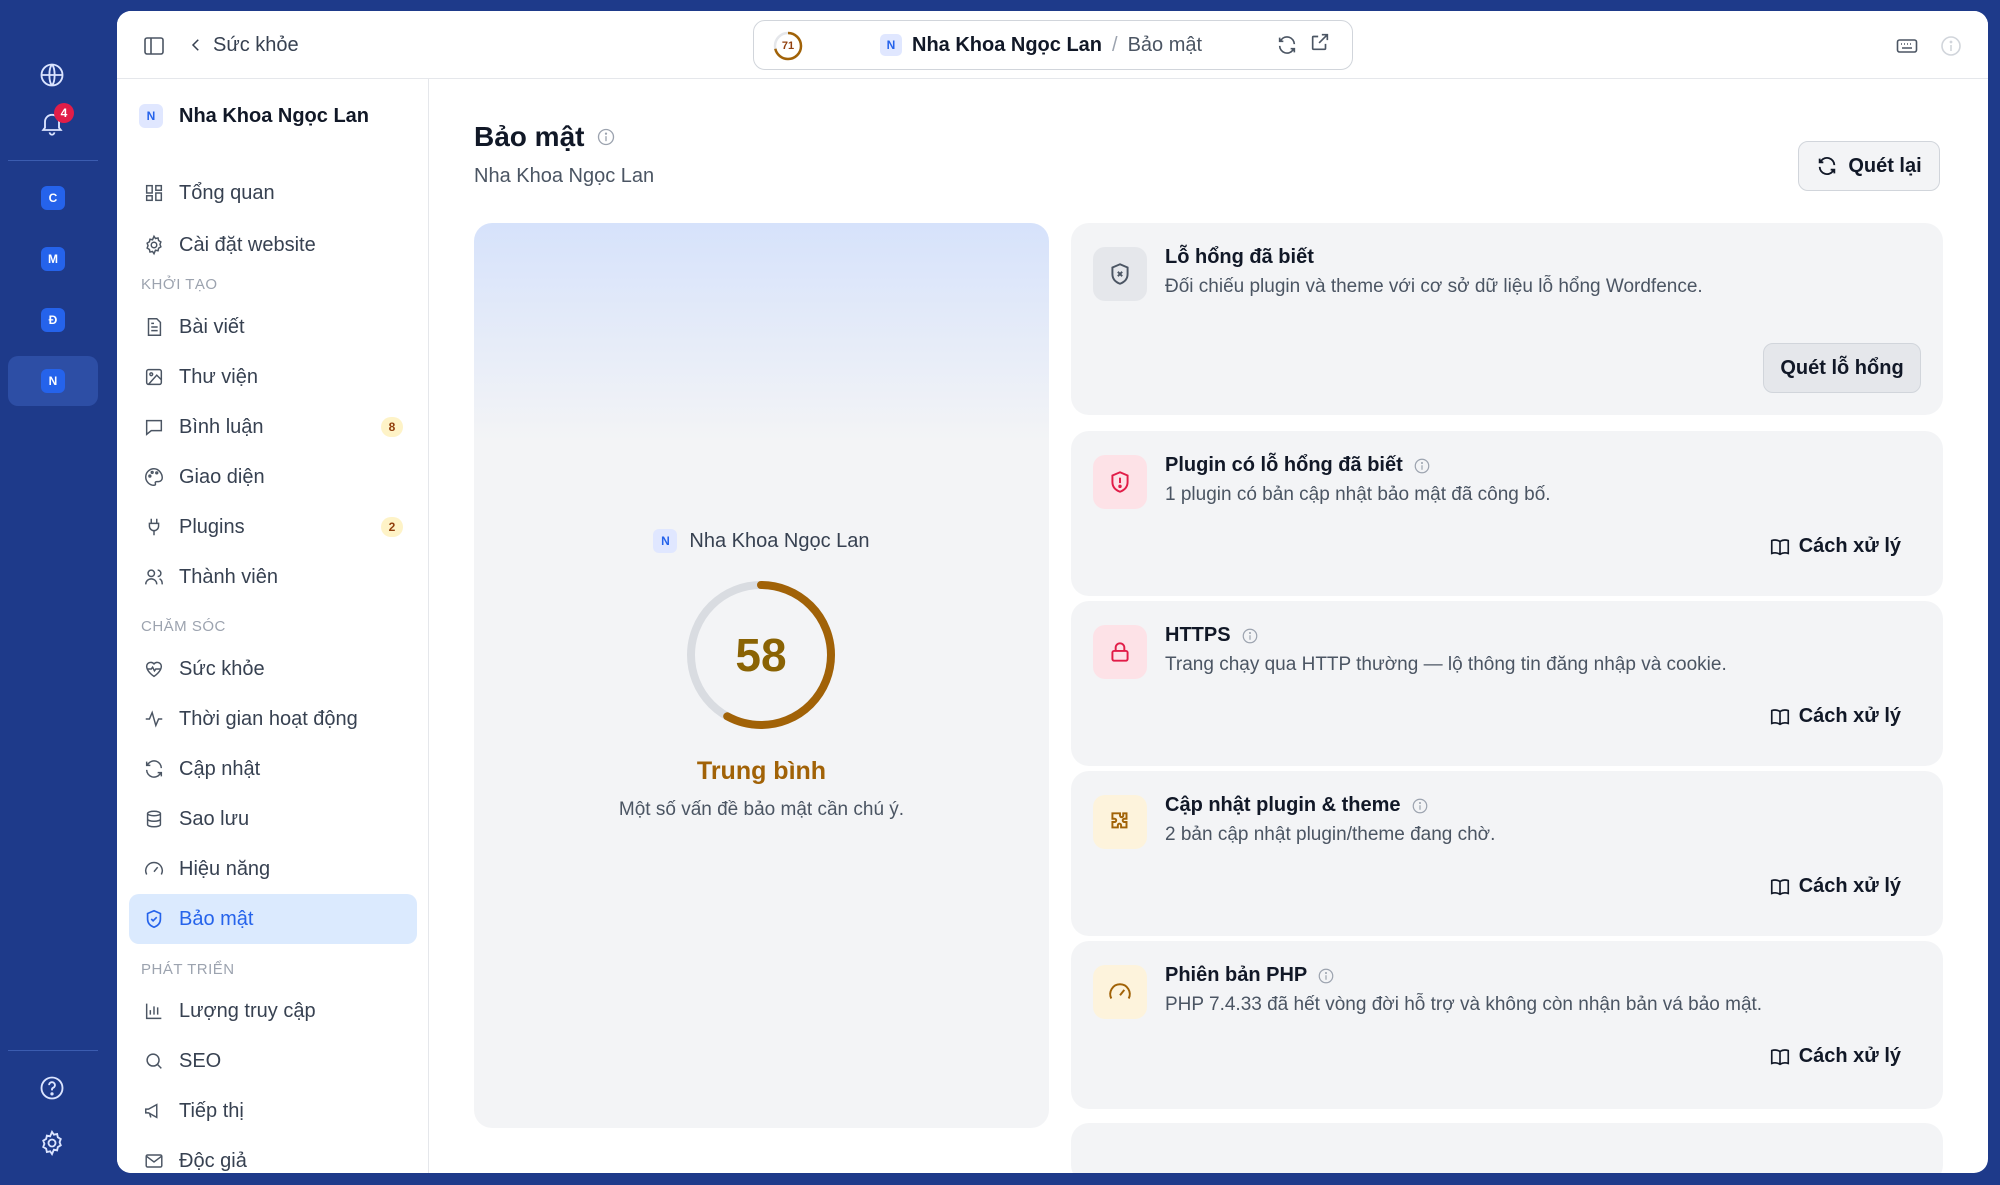 The image size is (2000, 1185). Describe the element at coordinates (1320, 42) in the screenshot. I see `external-link-icon` at that location.